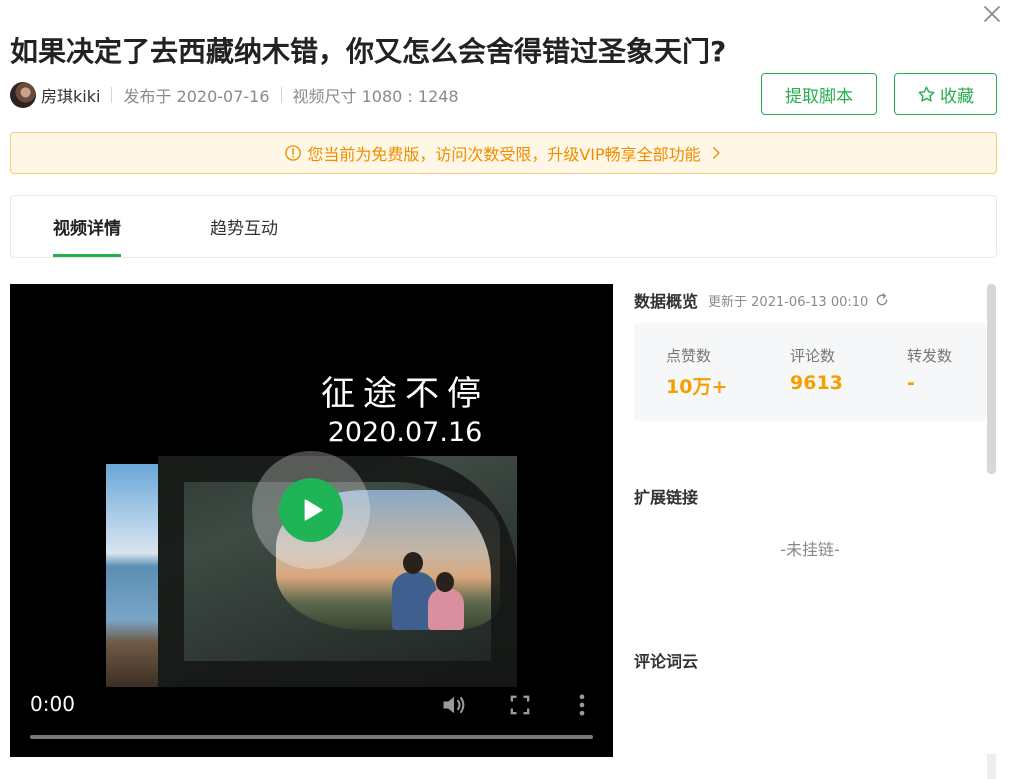 This screenshot has height=779, width=1009. Describe the element at coordinates (87, 226) in the screenshot. I see `tab-video-details: 视频详情` at that location.